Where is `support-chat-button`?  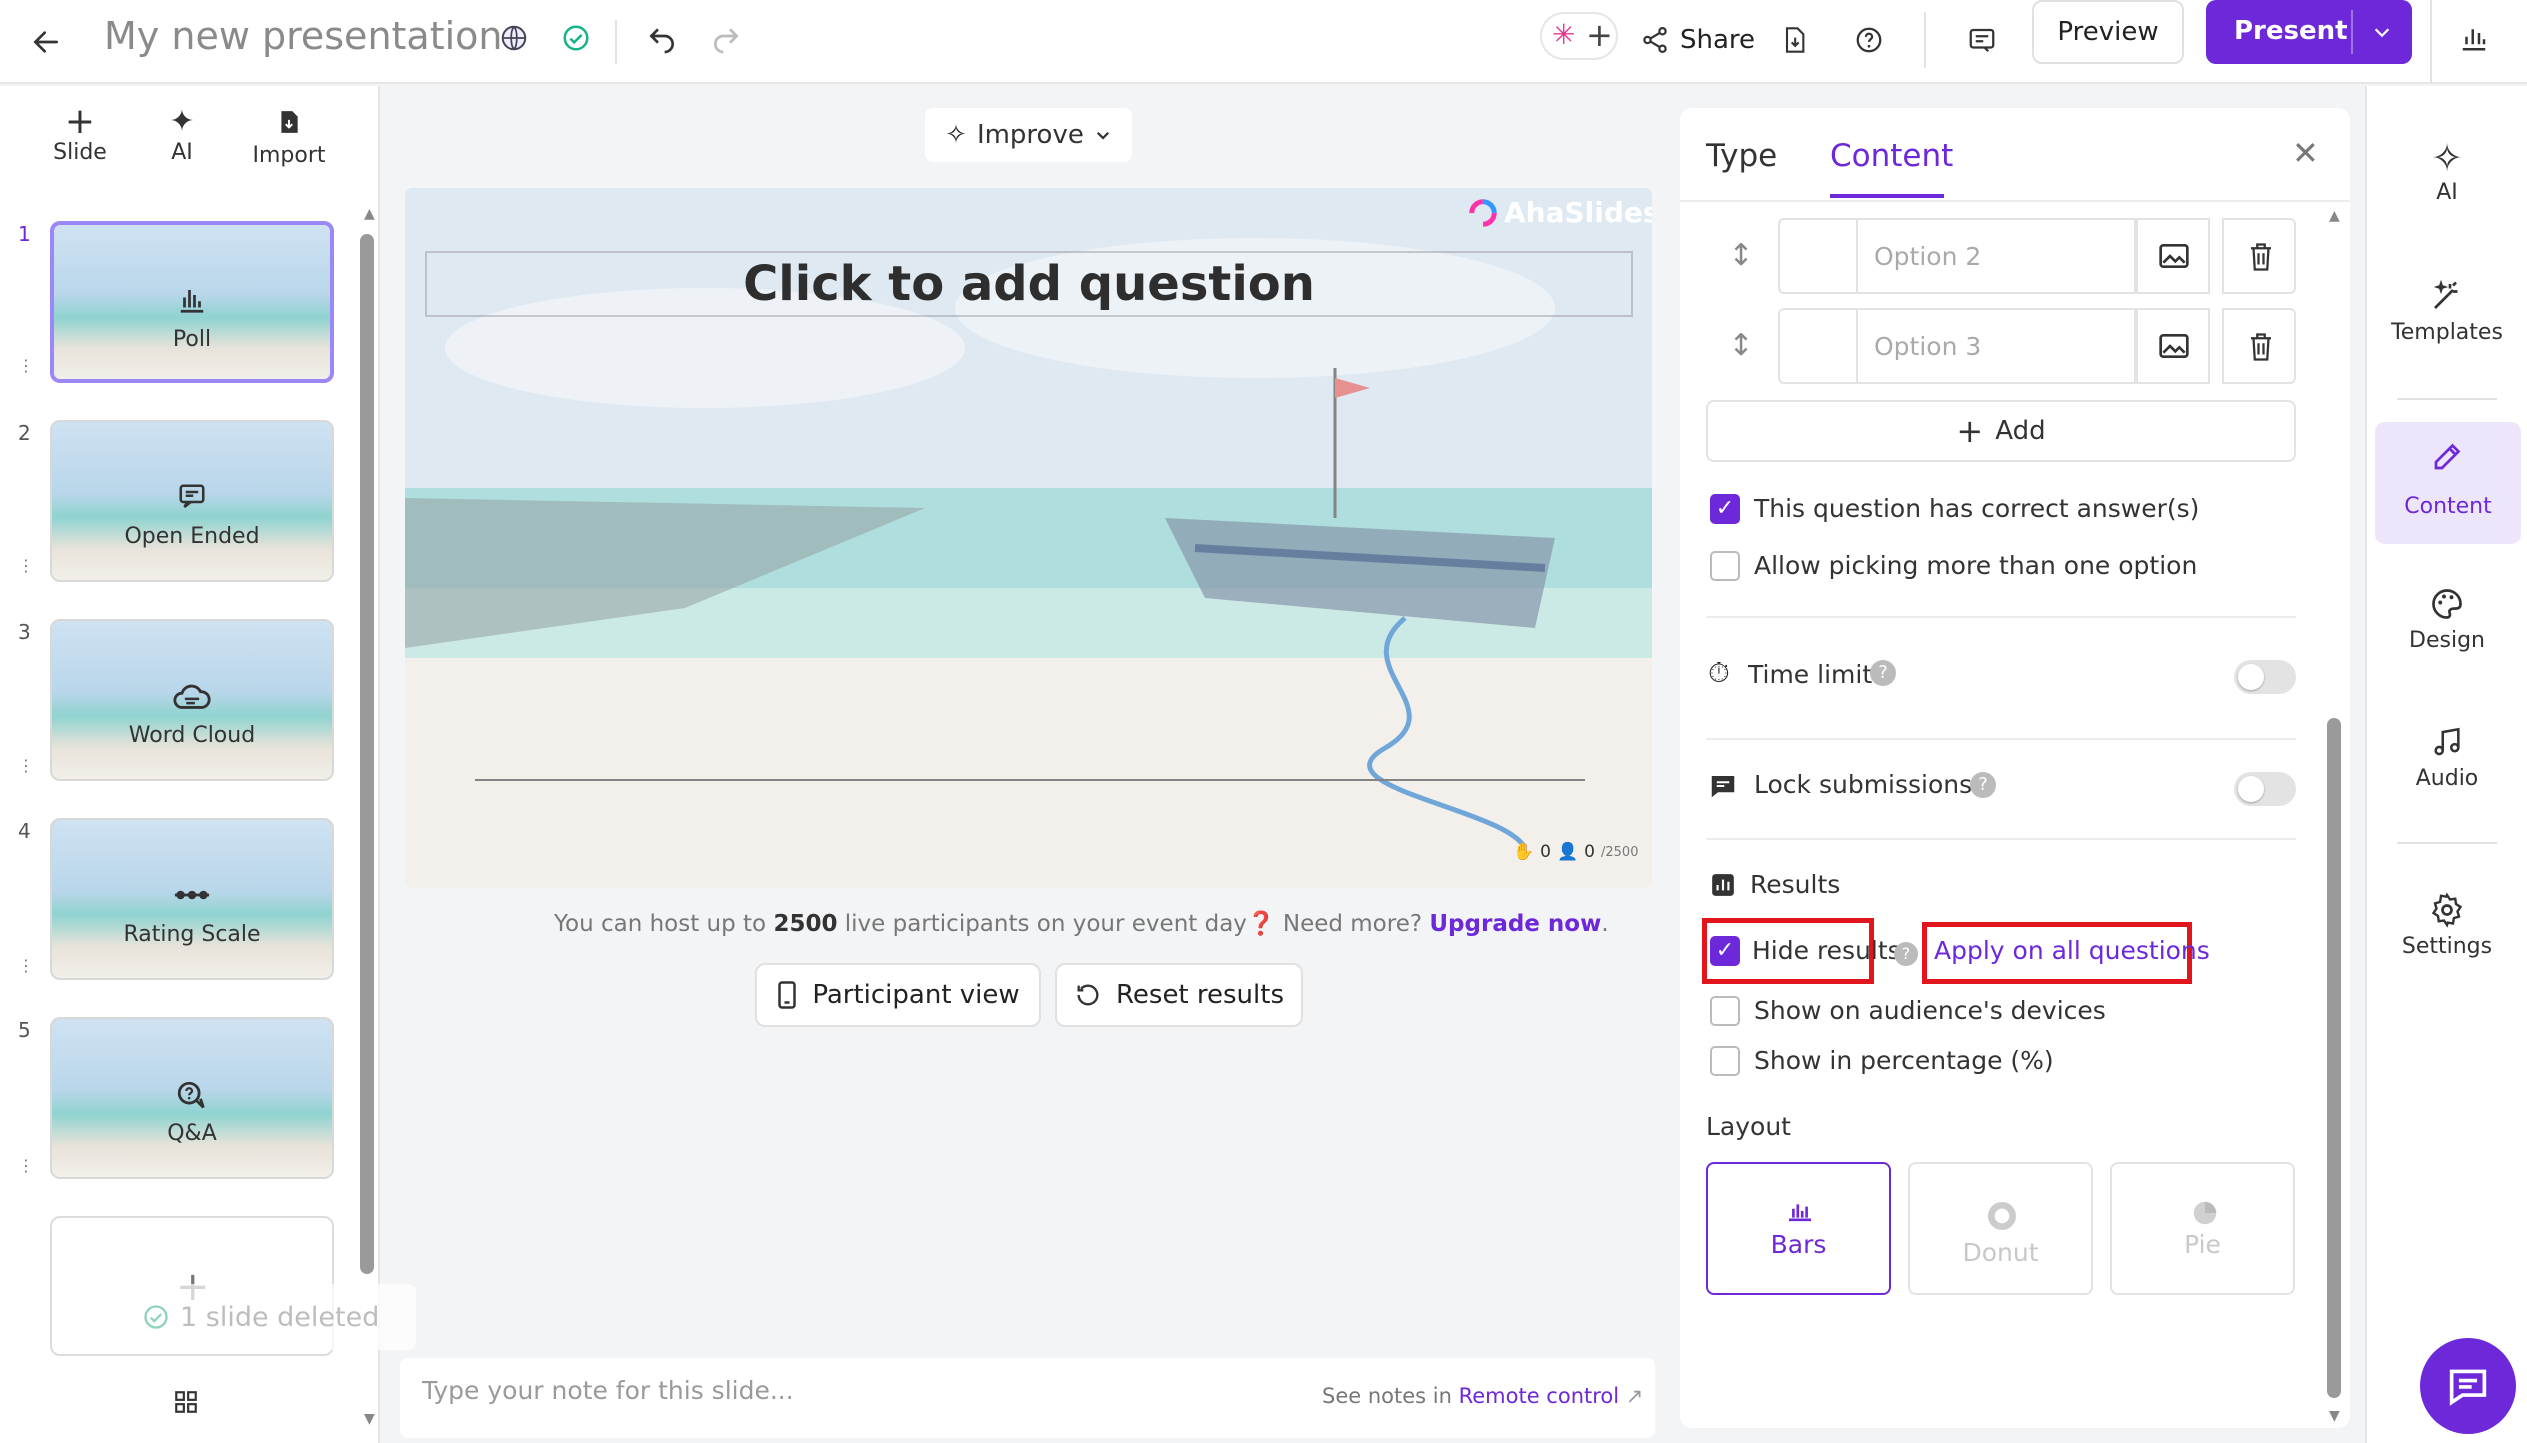
support-chat-button is located at coordinates (2468, 1386).